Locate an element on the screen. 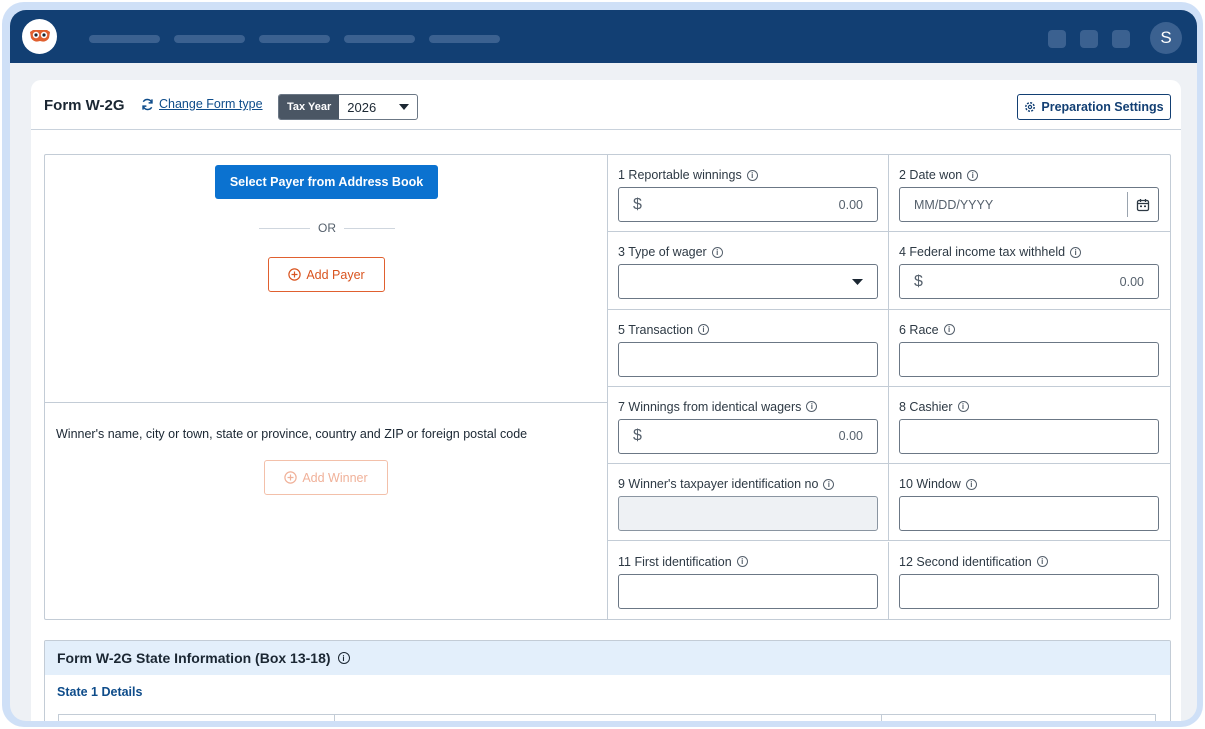  top-navigation-bar: S is located at coordinates (603, 36).